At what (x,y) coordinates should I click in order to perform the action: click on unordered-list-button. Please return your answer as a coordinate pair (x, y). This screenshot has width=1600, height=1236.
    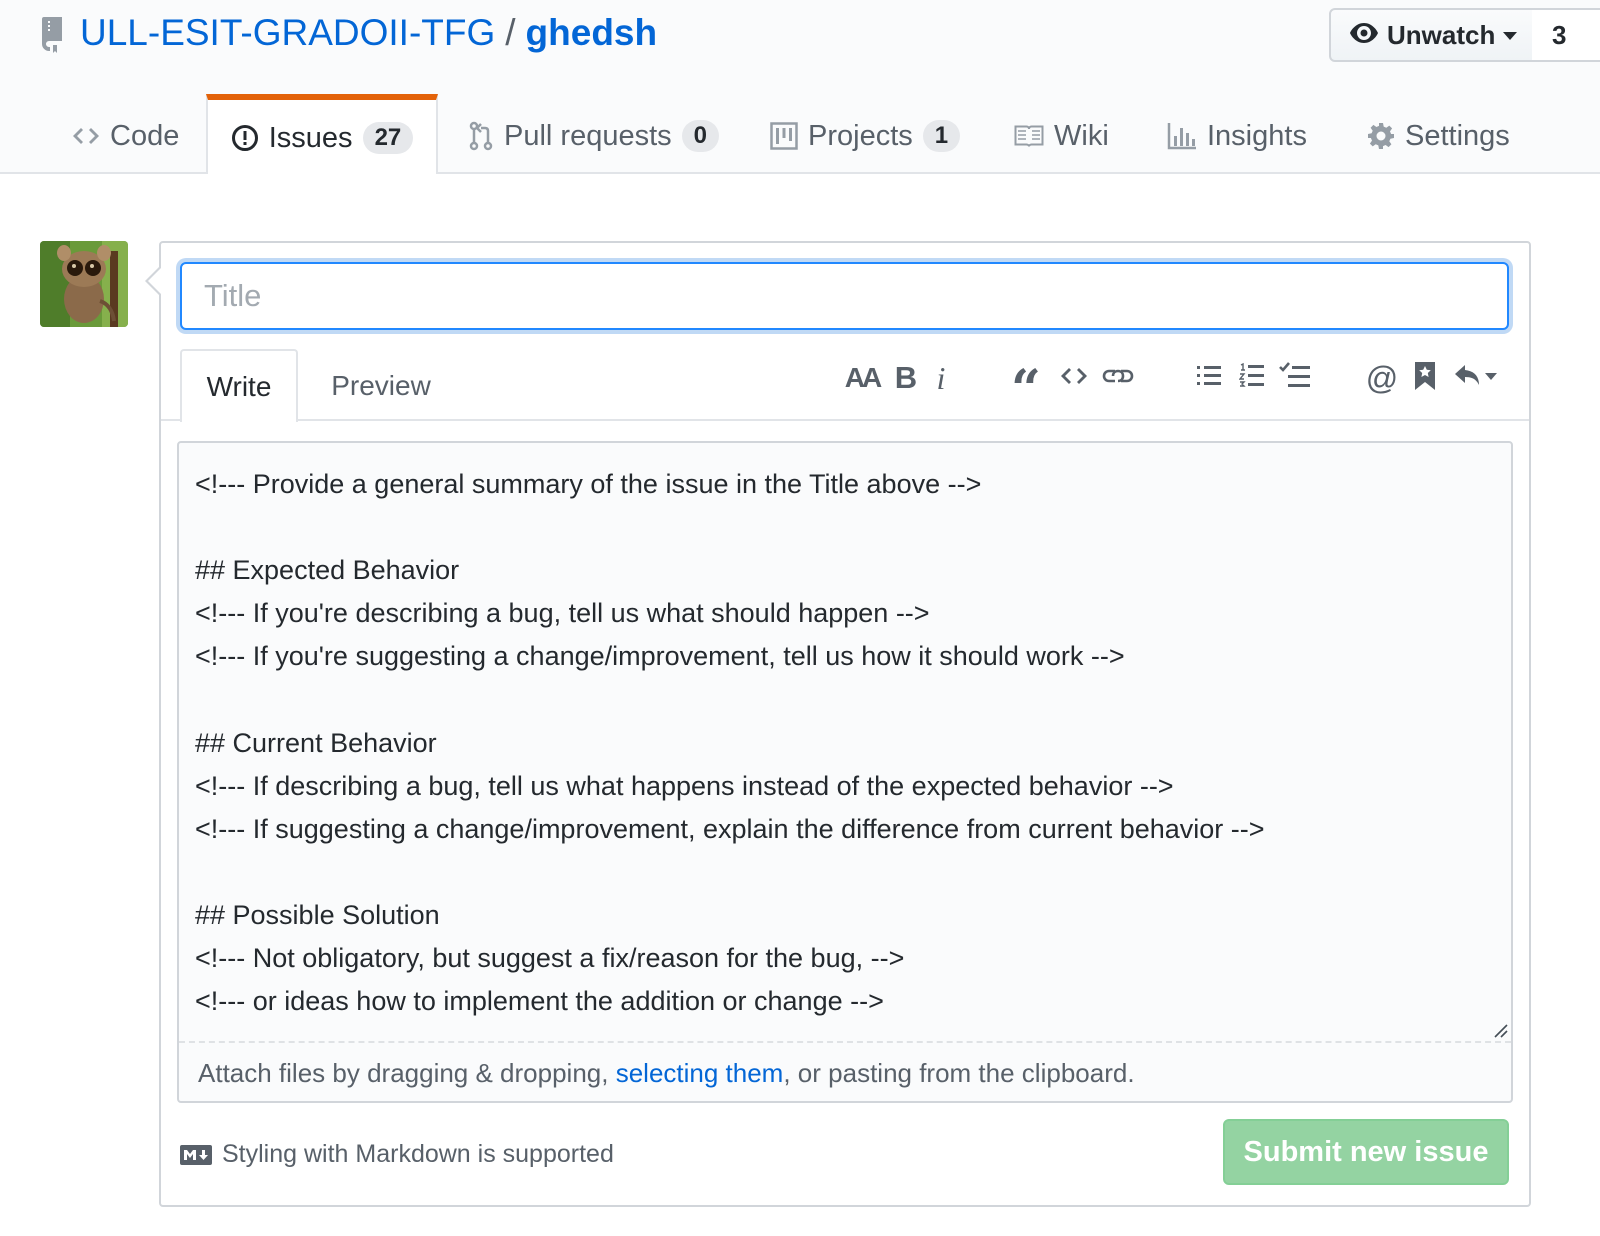
    Looking at the image, I should click on (1209, 378).